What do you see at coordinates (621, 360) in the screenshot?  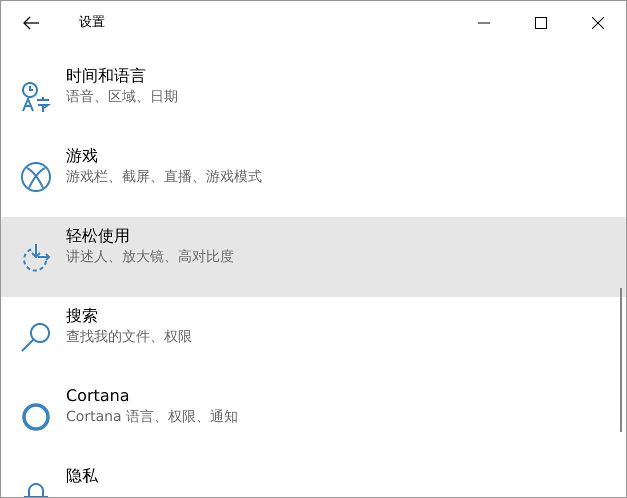 I see `scrollbar` at bounding box center [621, 360].